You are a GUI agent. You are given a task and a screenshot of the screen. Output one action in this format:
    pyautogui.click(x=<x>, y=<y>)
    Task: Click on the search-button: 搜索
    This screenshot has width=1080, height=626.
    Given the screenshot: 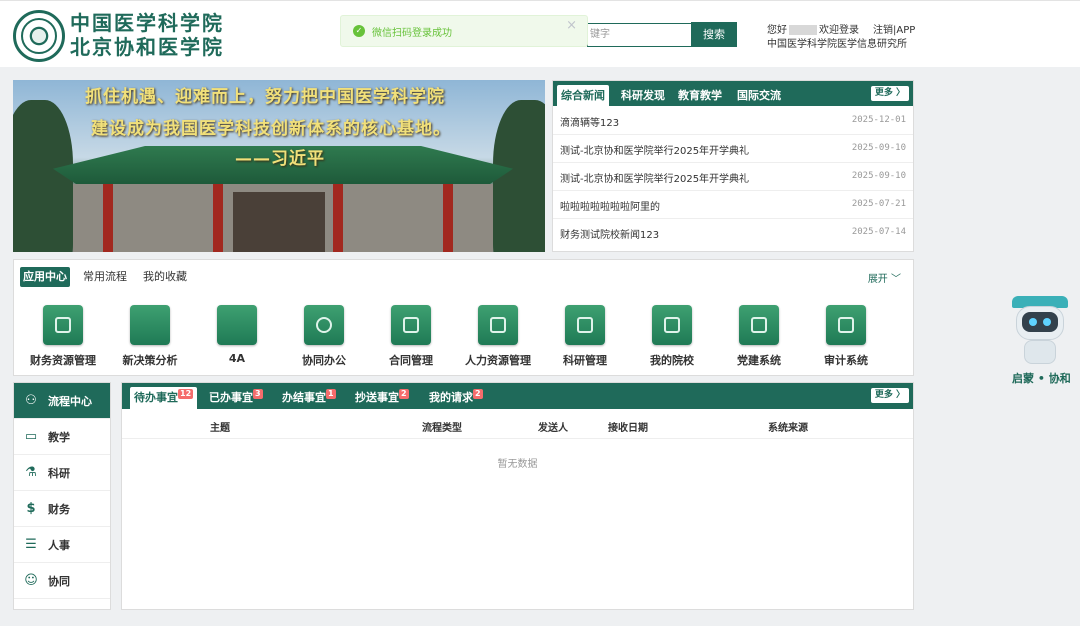 What is the action you would take?
    pyautogui.click(x=714, y=34)
    